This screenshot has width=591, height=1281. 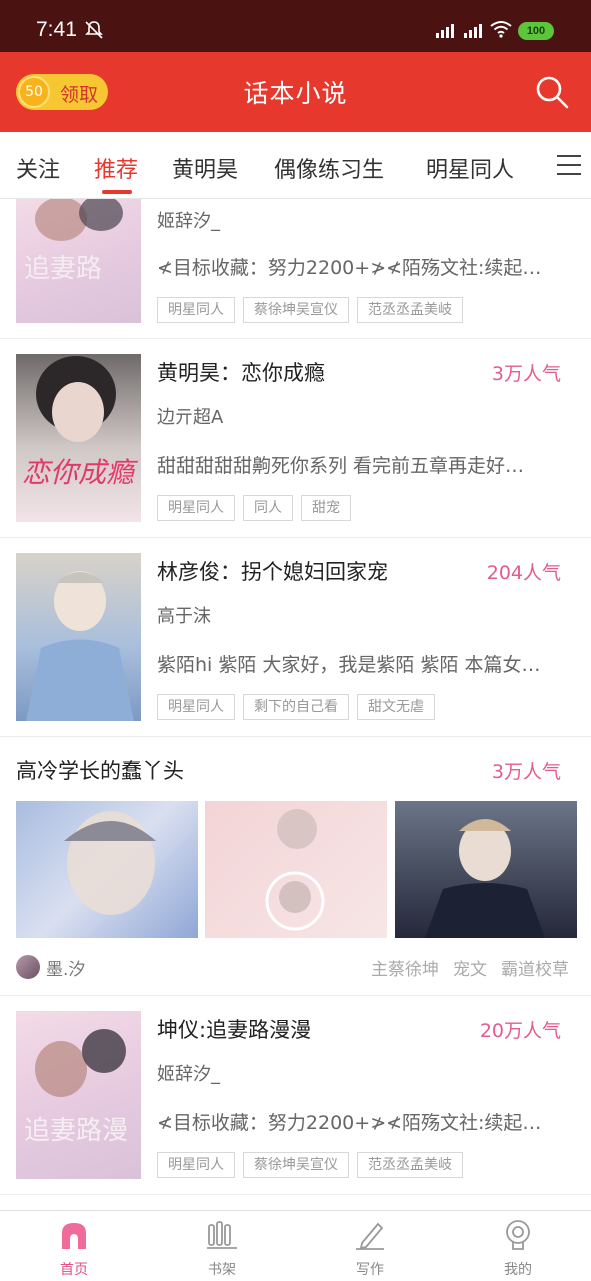 I want to click on notification-muted-icon, so click(x=94, y=30).